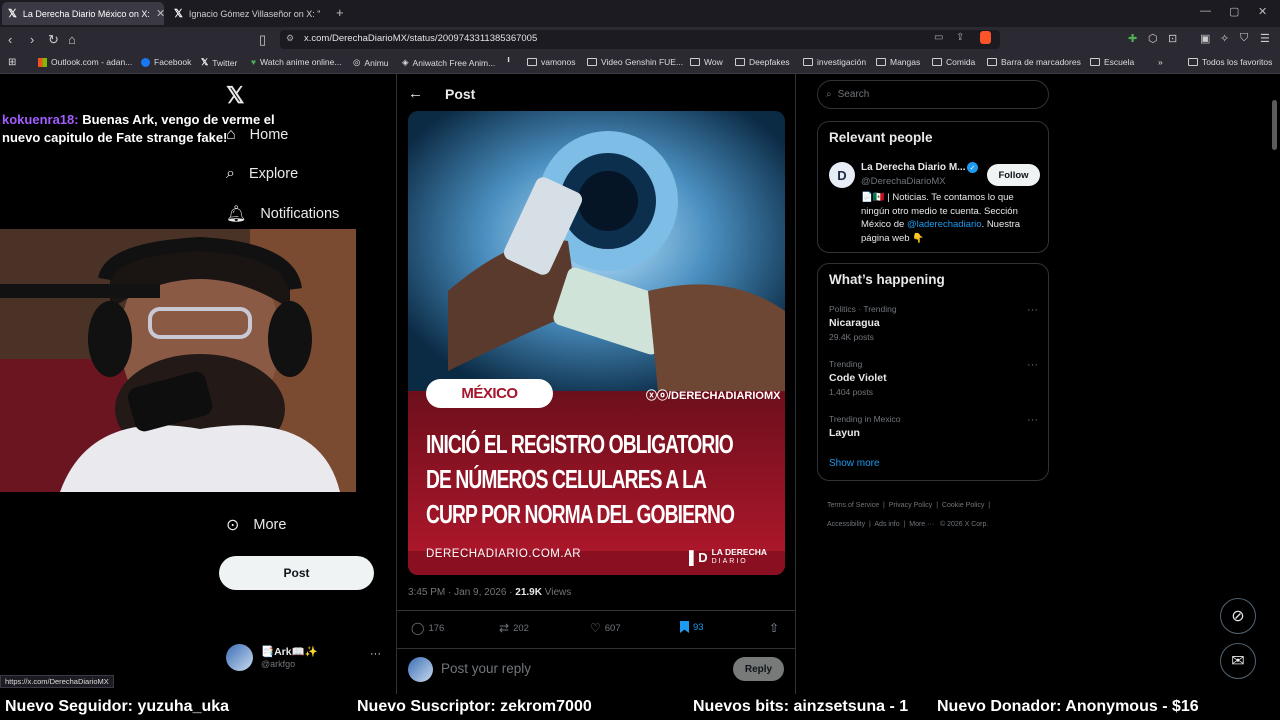 This screenshot has height=720, width=1280. What do you see at coordinates (769, 62) in the screenshot?
I see `bookmark-label: Deepfakes` at bounding box center [769, 62].